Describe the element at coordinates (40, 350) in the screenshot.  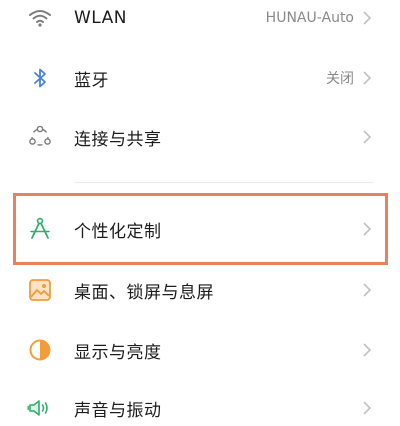
I see `brightness-icon` at that location.